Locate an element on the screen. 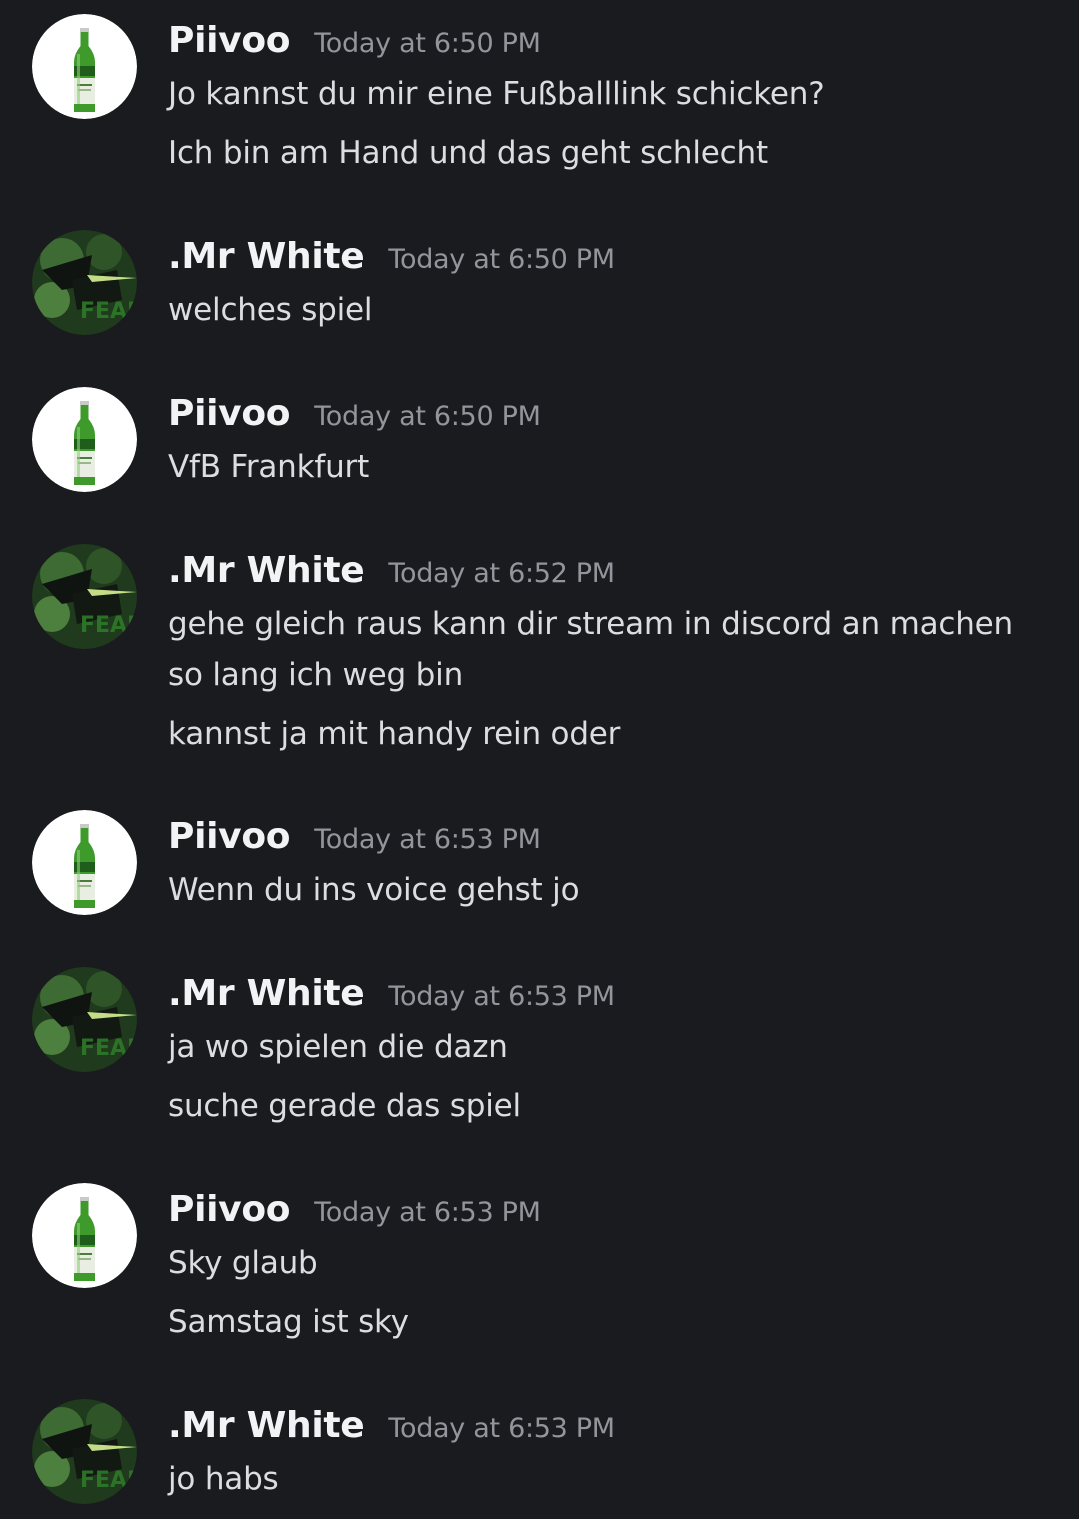 The height and width of the screenshot is (1519, 1079). message-text: jo habs is located at coordinates (223, 1479).